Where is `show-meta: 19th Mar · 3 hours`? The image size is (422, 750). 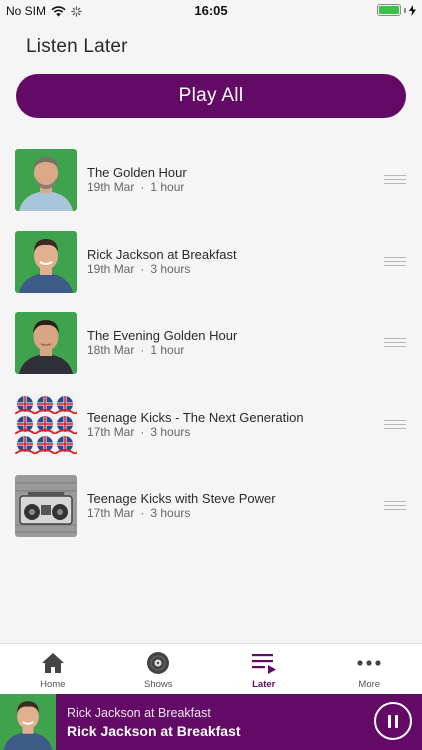 show-meta: 19th Mar · 3 hours is located at coordinates (138, 269).